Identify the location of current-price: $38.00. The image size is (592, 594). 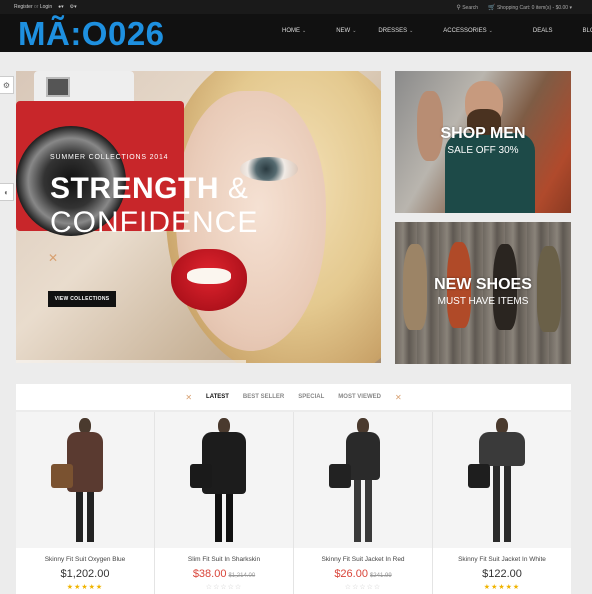
(209, 574).